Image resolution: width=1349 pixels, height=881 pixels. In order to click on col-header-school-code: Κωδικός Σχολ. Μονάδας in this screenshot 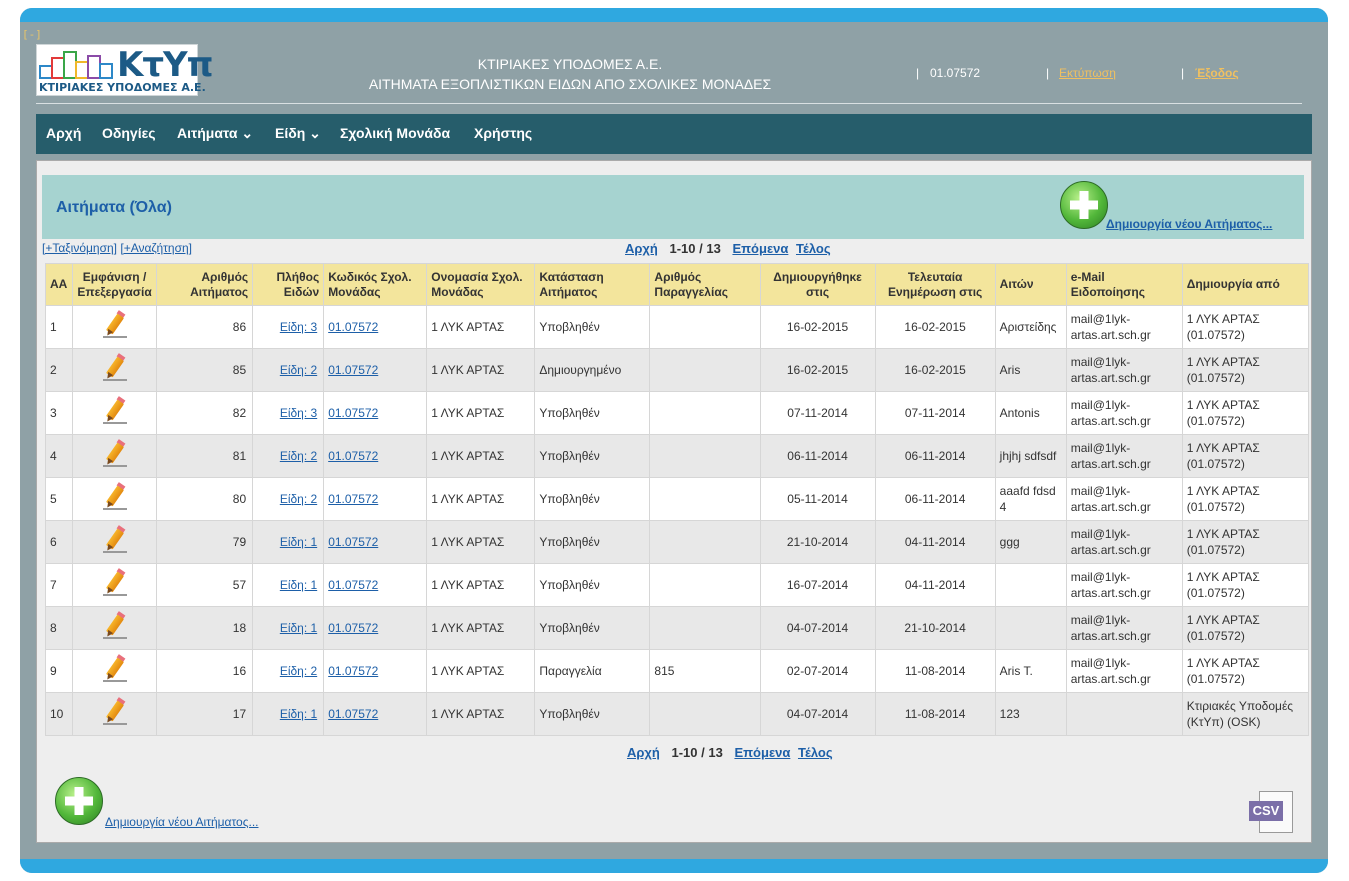, I will do `click(375, 284)`.